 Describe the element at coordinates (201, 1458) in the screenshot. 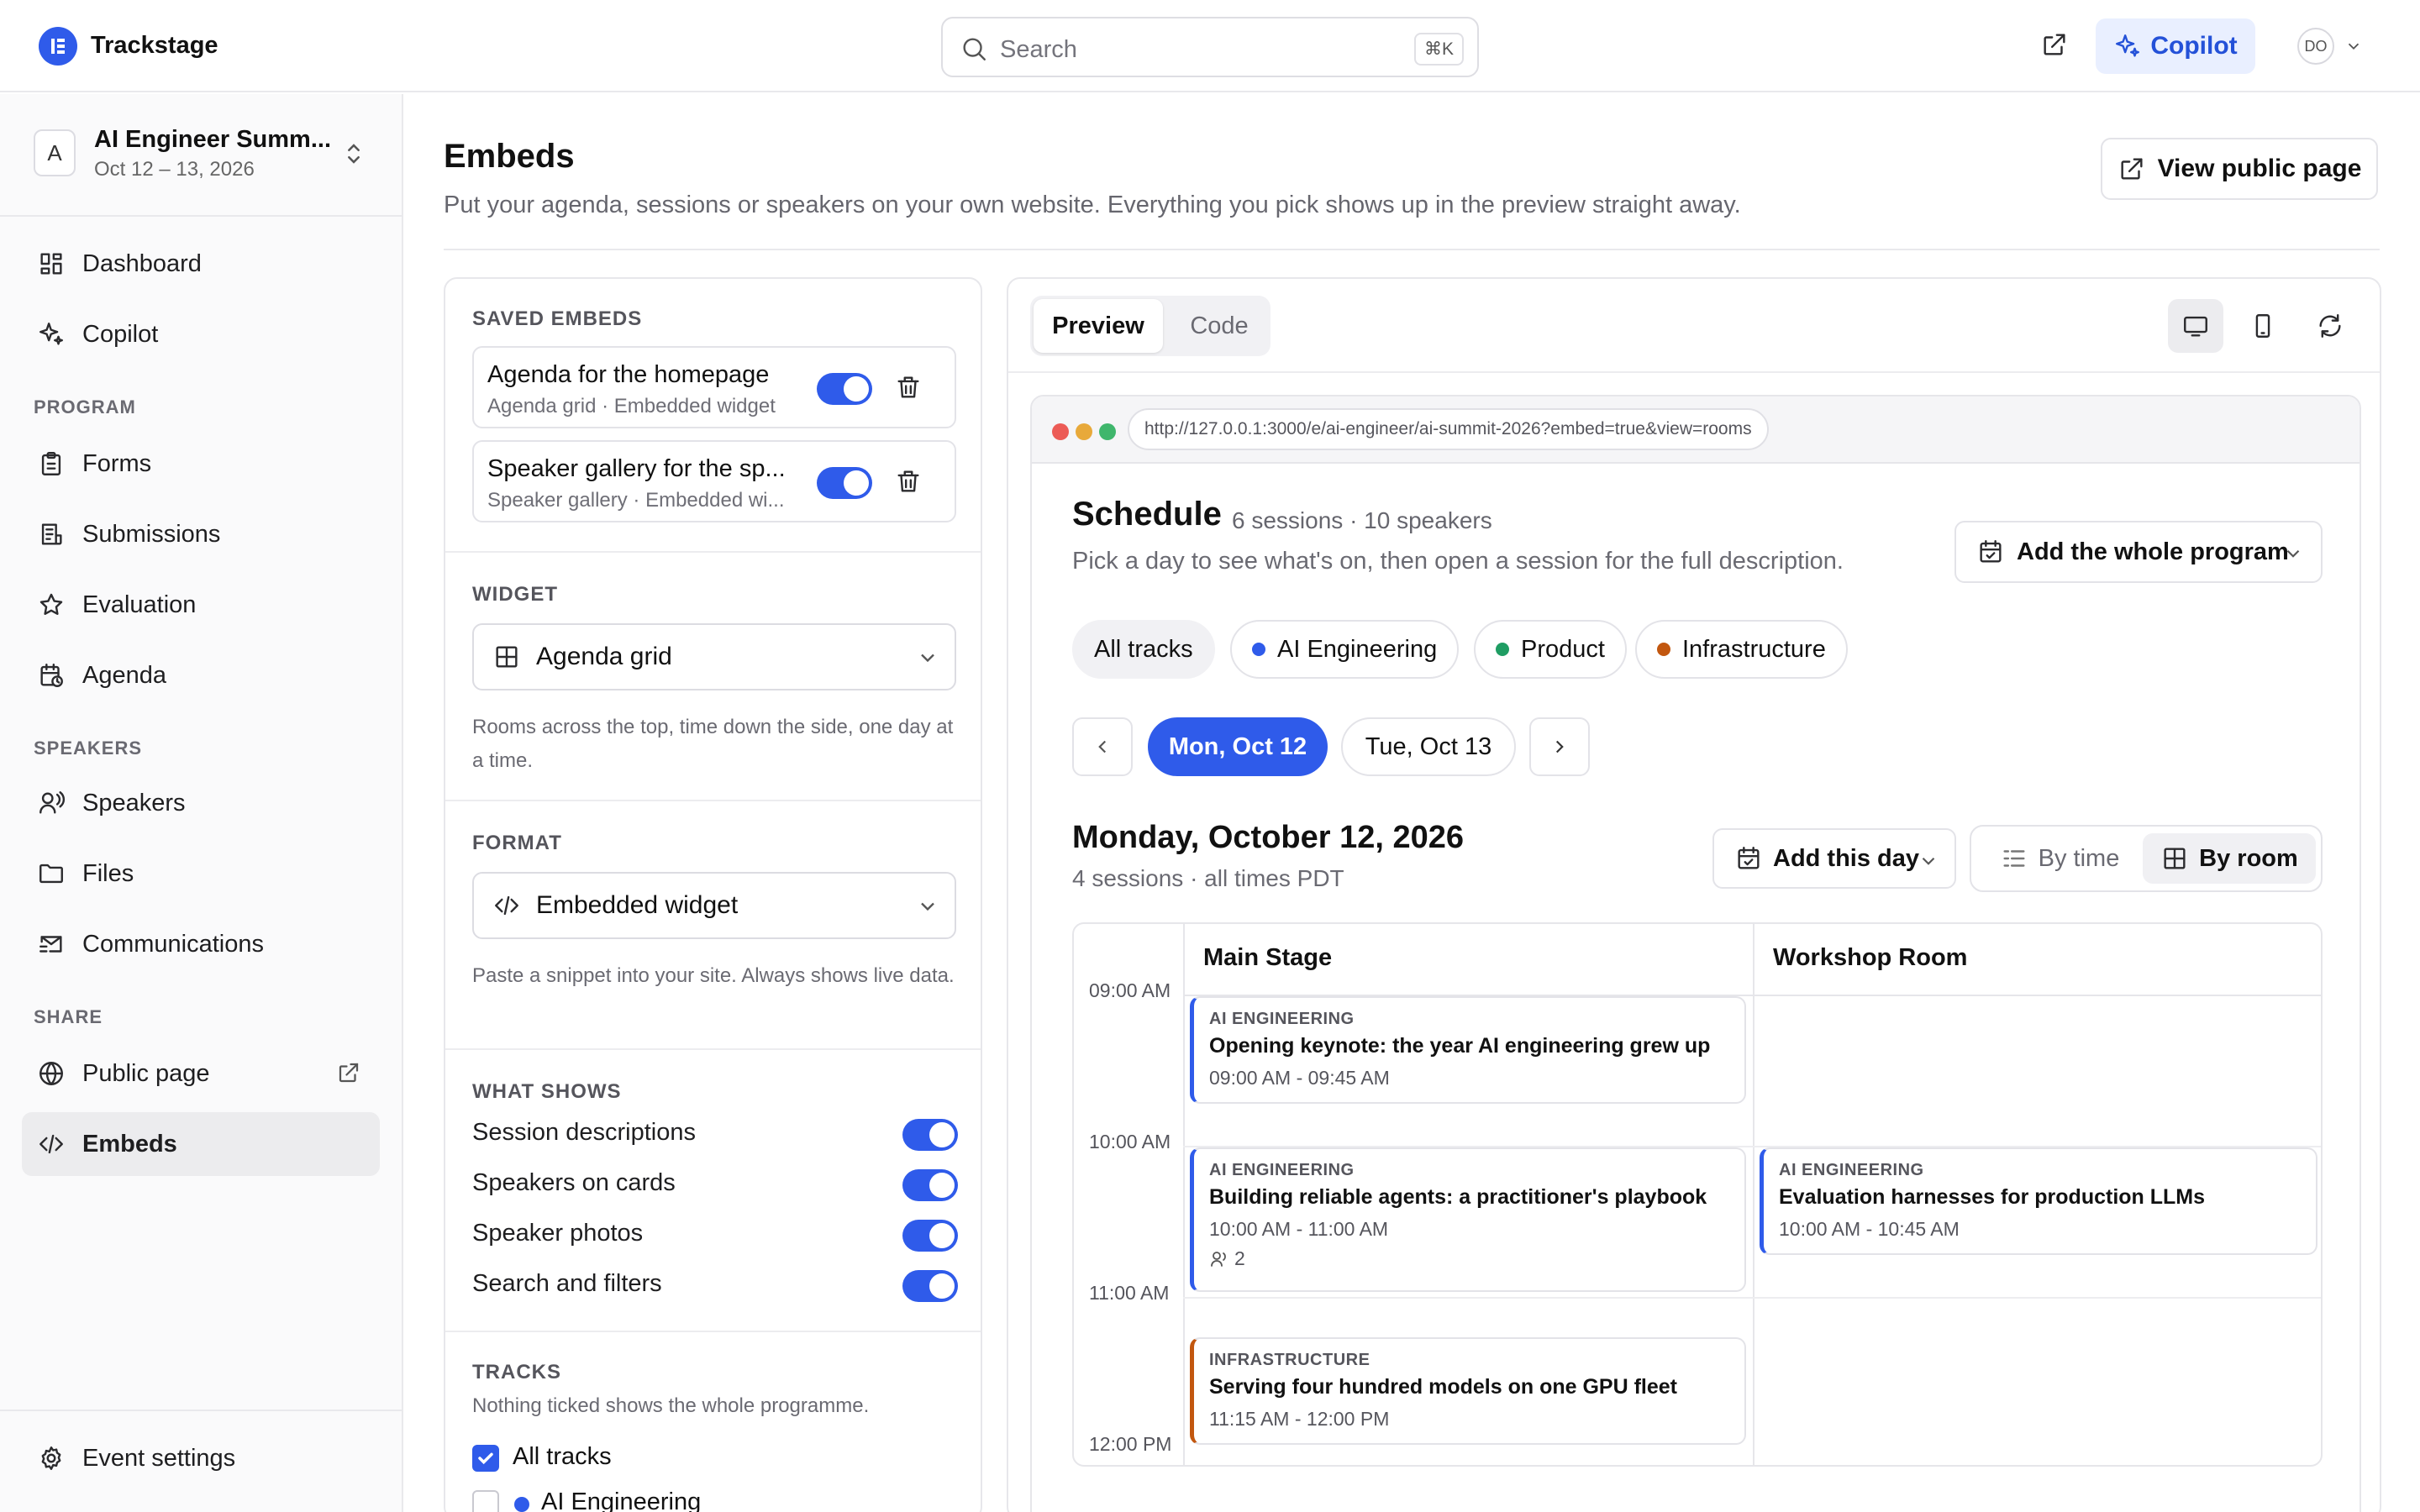

I see `sidebar-item-event-settings: Event settings` at that location.